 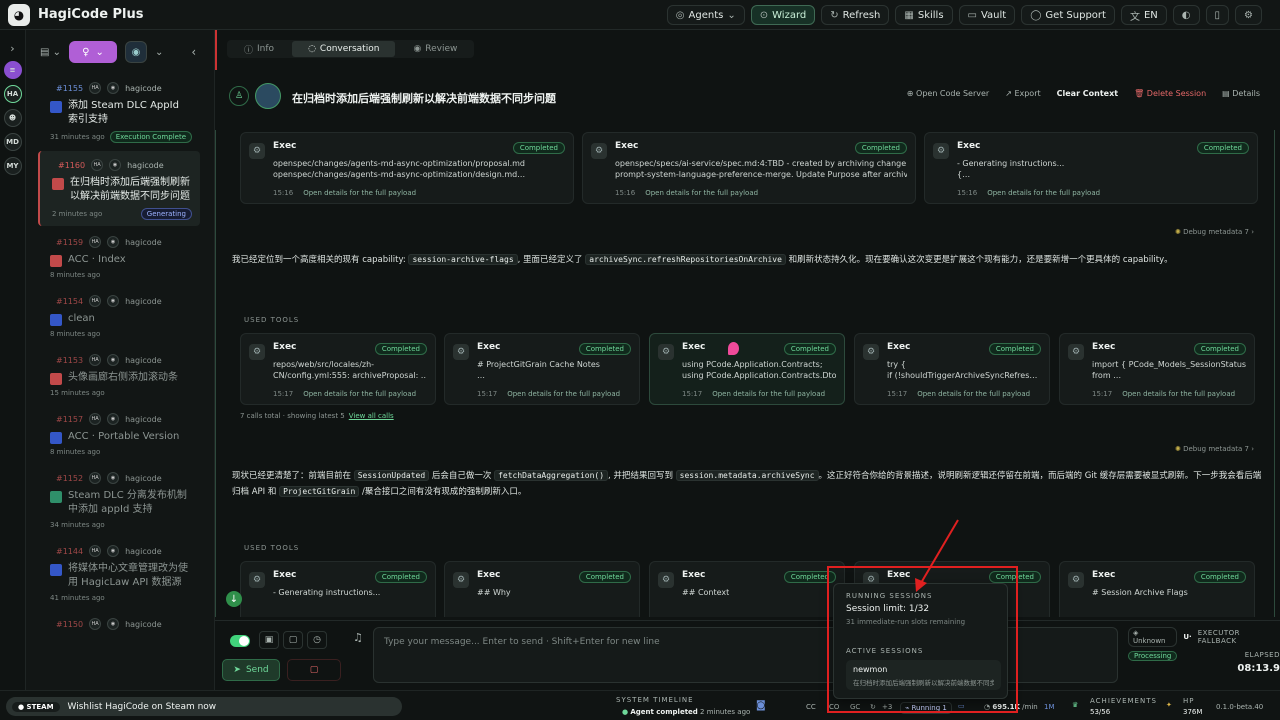 What do you see at coordinates (948, 93) in the screenshot?
I see `open-code-server-button: ⊕ Open Code Server` at bounding box center [948, 93].